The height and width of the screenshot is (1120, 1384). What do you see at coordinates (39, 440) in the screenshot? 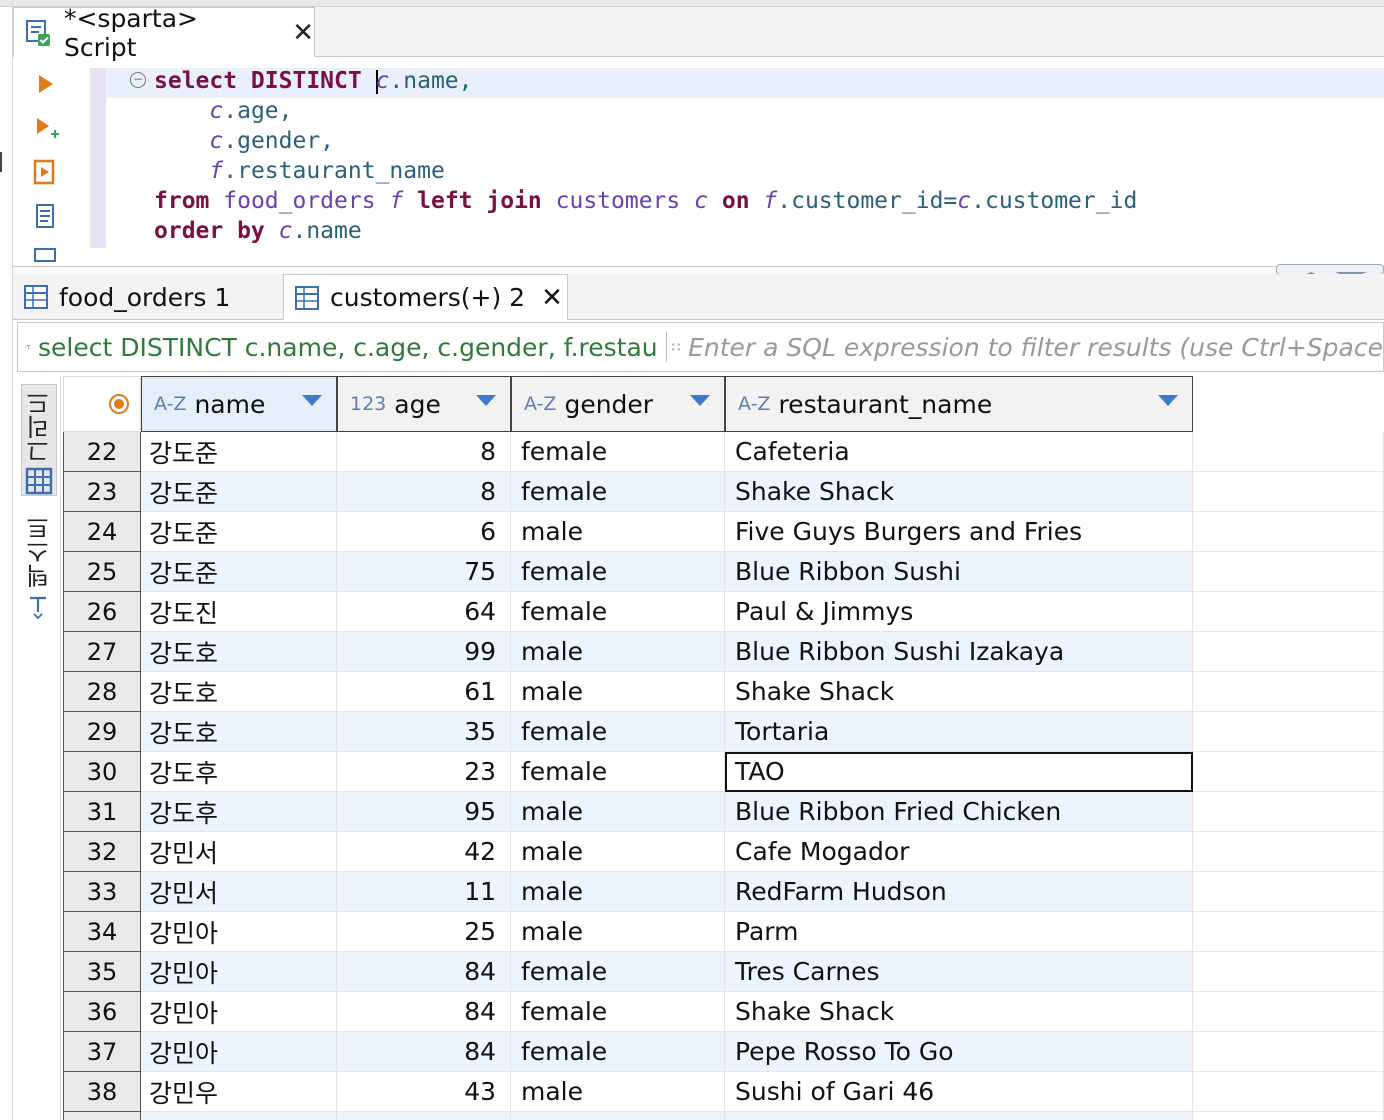
I see `tab-grid: 그리드` at bounding box center [39, 440].